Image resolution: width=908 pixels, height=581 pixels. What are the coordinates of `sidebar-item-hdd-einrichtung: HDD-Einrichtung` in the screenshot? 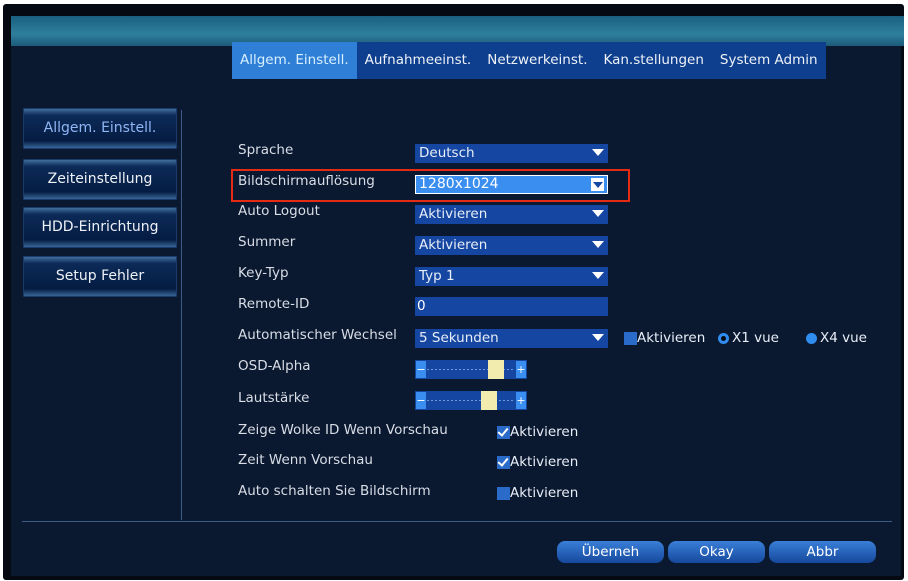 It's located at (100, 227).